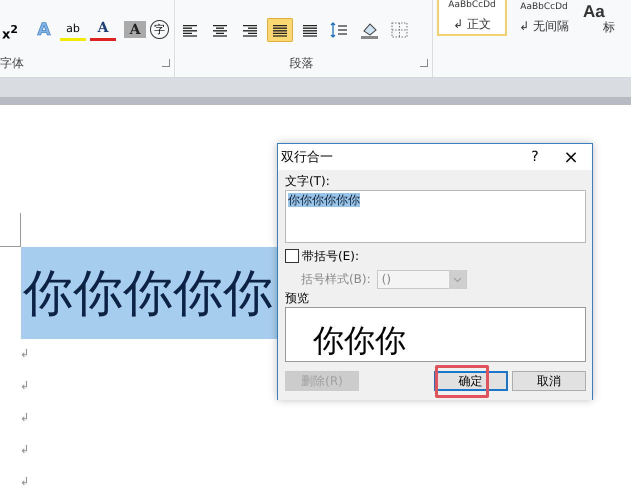 Image resolution: width=631 pixels, height=492 pixels. What do you see at coordinates (10, 230) in the screenshot?
I see `margin-corner-mark` at bounding box center [10, 230].